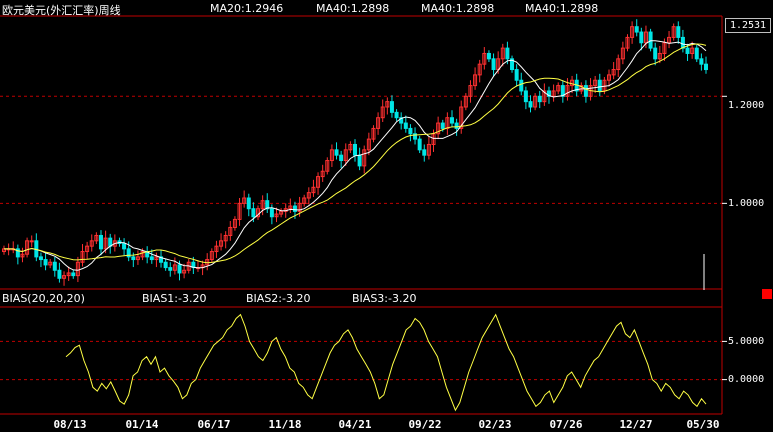 The width and height of the screenshot is (773, 432). Describe the element at coordinates (566, 424) in the screenshot. I see `date-tick-label: 07/26` at that location.